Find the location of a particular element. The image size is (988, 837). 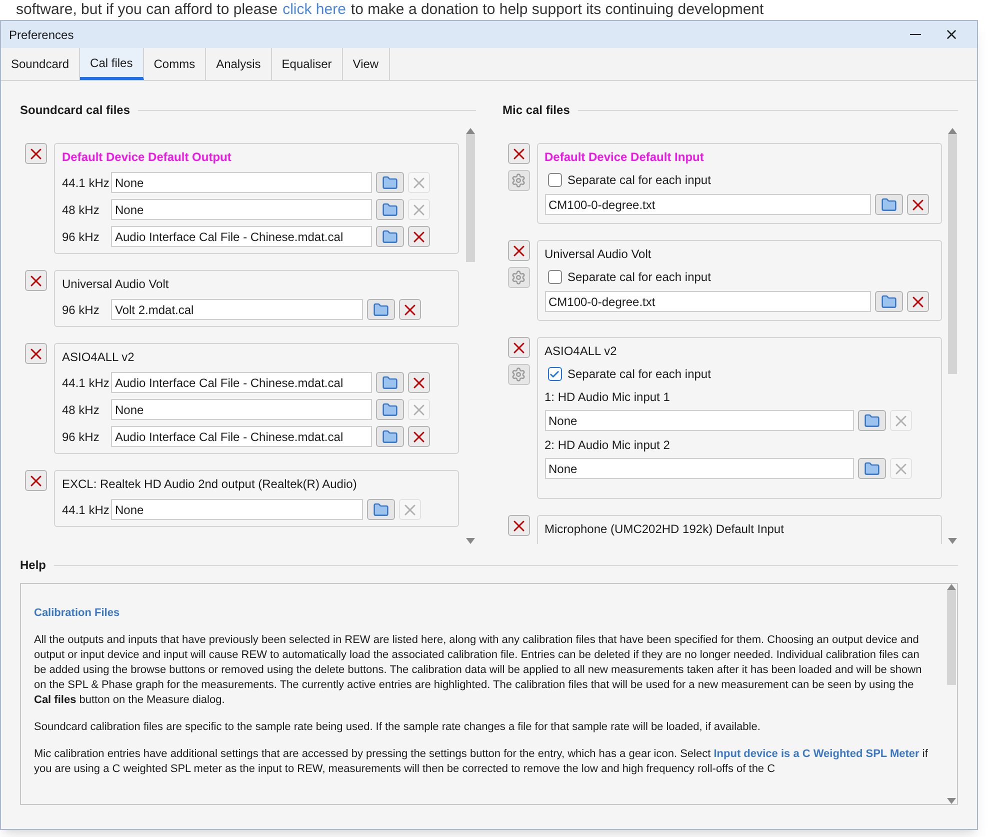

input-label: 2: HD Audio Mic input 2 is located at coordinates (607, 445).